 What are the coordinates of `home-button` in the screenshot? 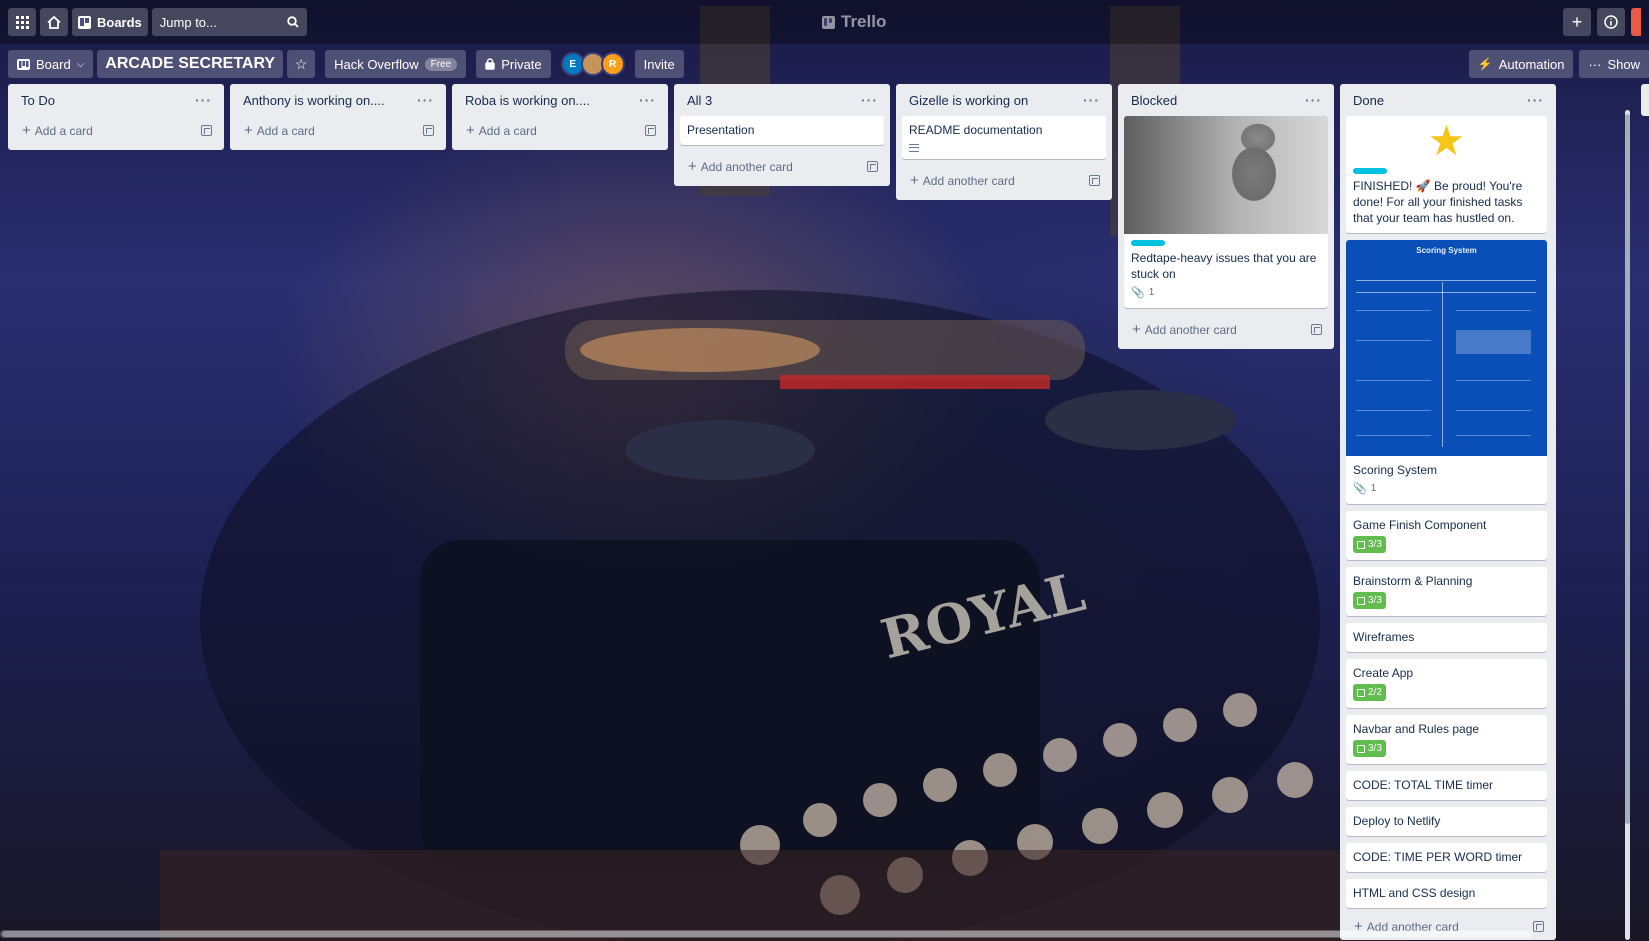 It's located at (54, 22).